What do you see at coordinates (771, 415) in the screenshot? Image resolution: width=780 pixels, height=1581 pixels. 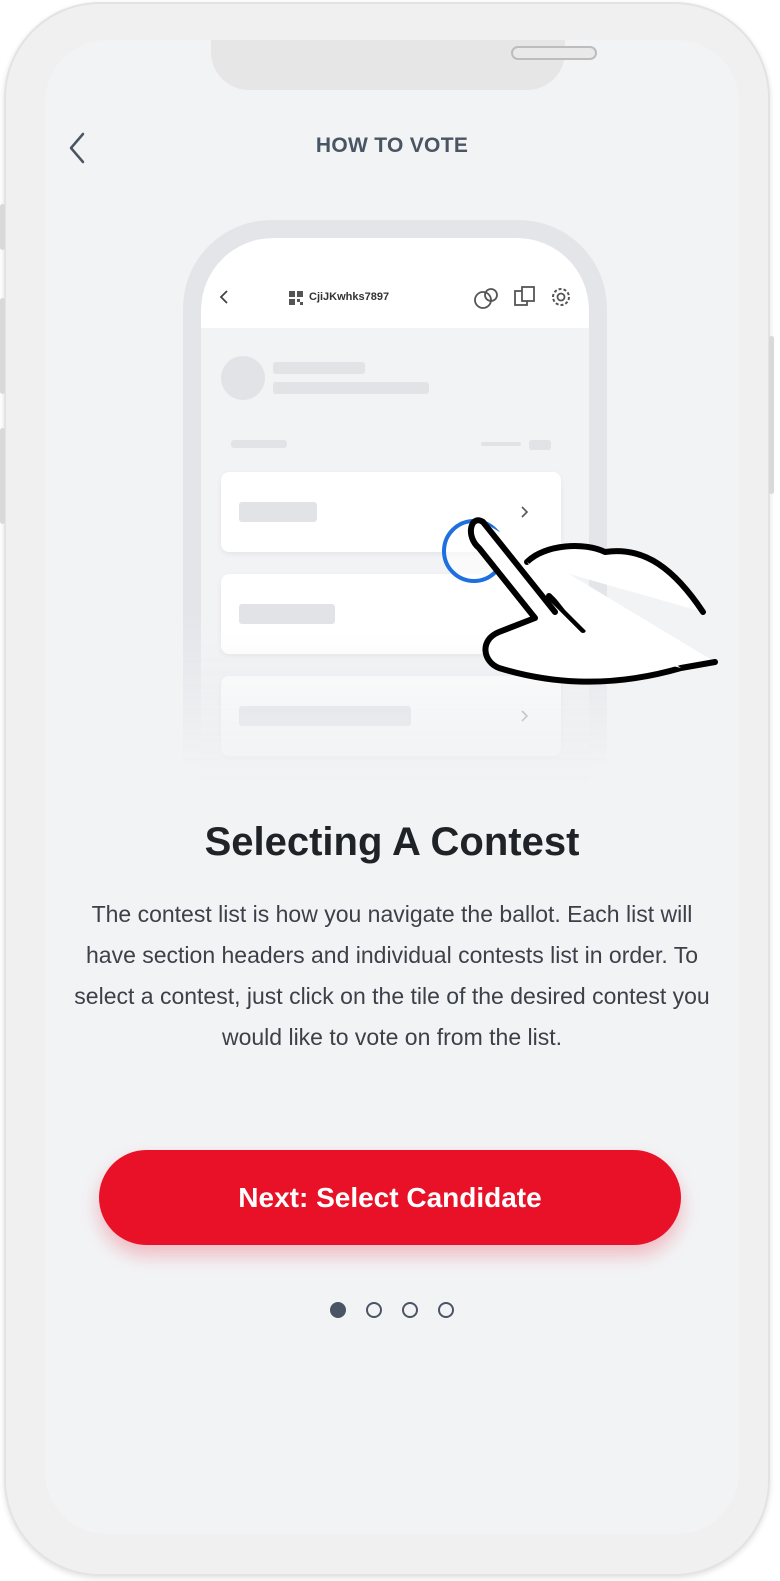 I see `device-power-button` at bounding box center [771, 415].